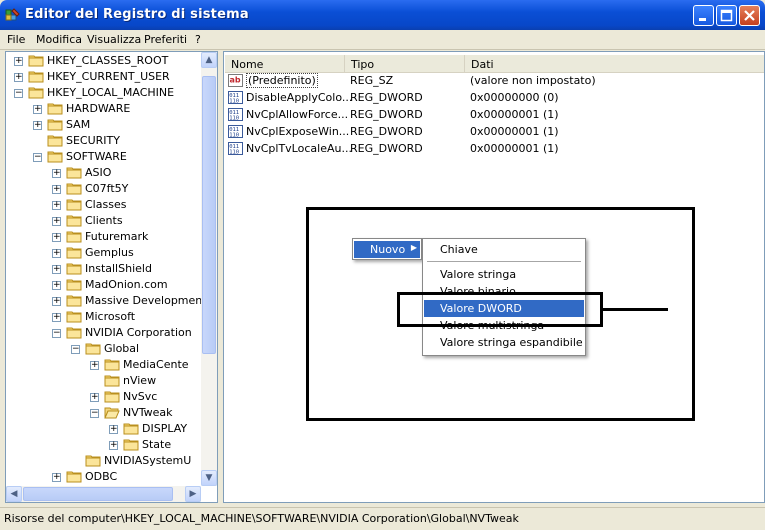  I want to click on close-button, so click(749, 15).